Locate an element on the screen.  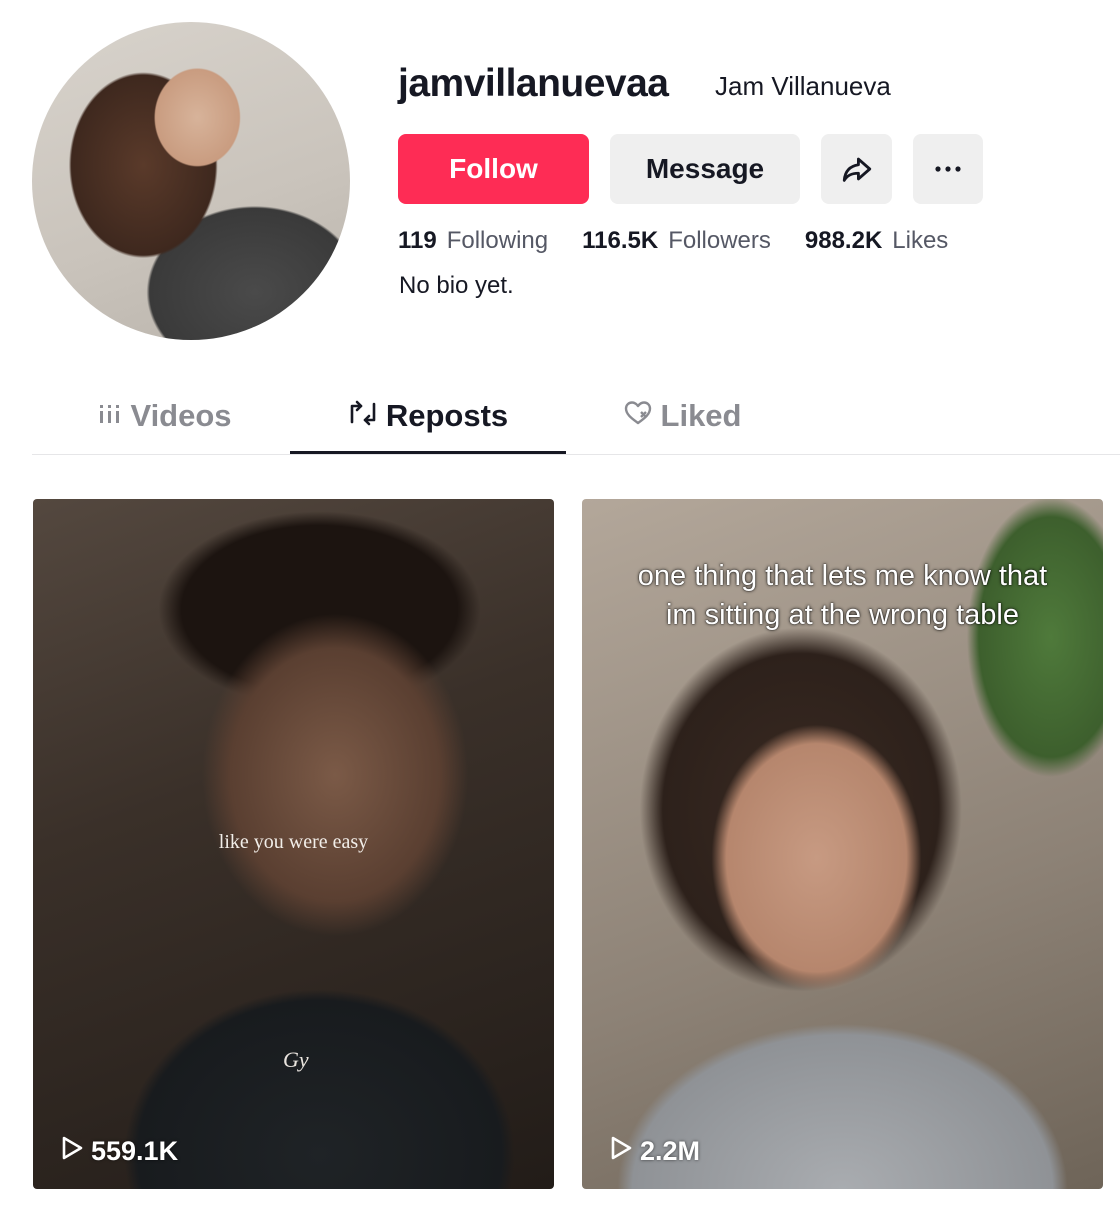
video-caption-overlay: like you were easy is located at coordinates (293, 842).